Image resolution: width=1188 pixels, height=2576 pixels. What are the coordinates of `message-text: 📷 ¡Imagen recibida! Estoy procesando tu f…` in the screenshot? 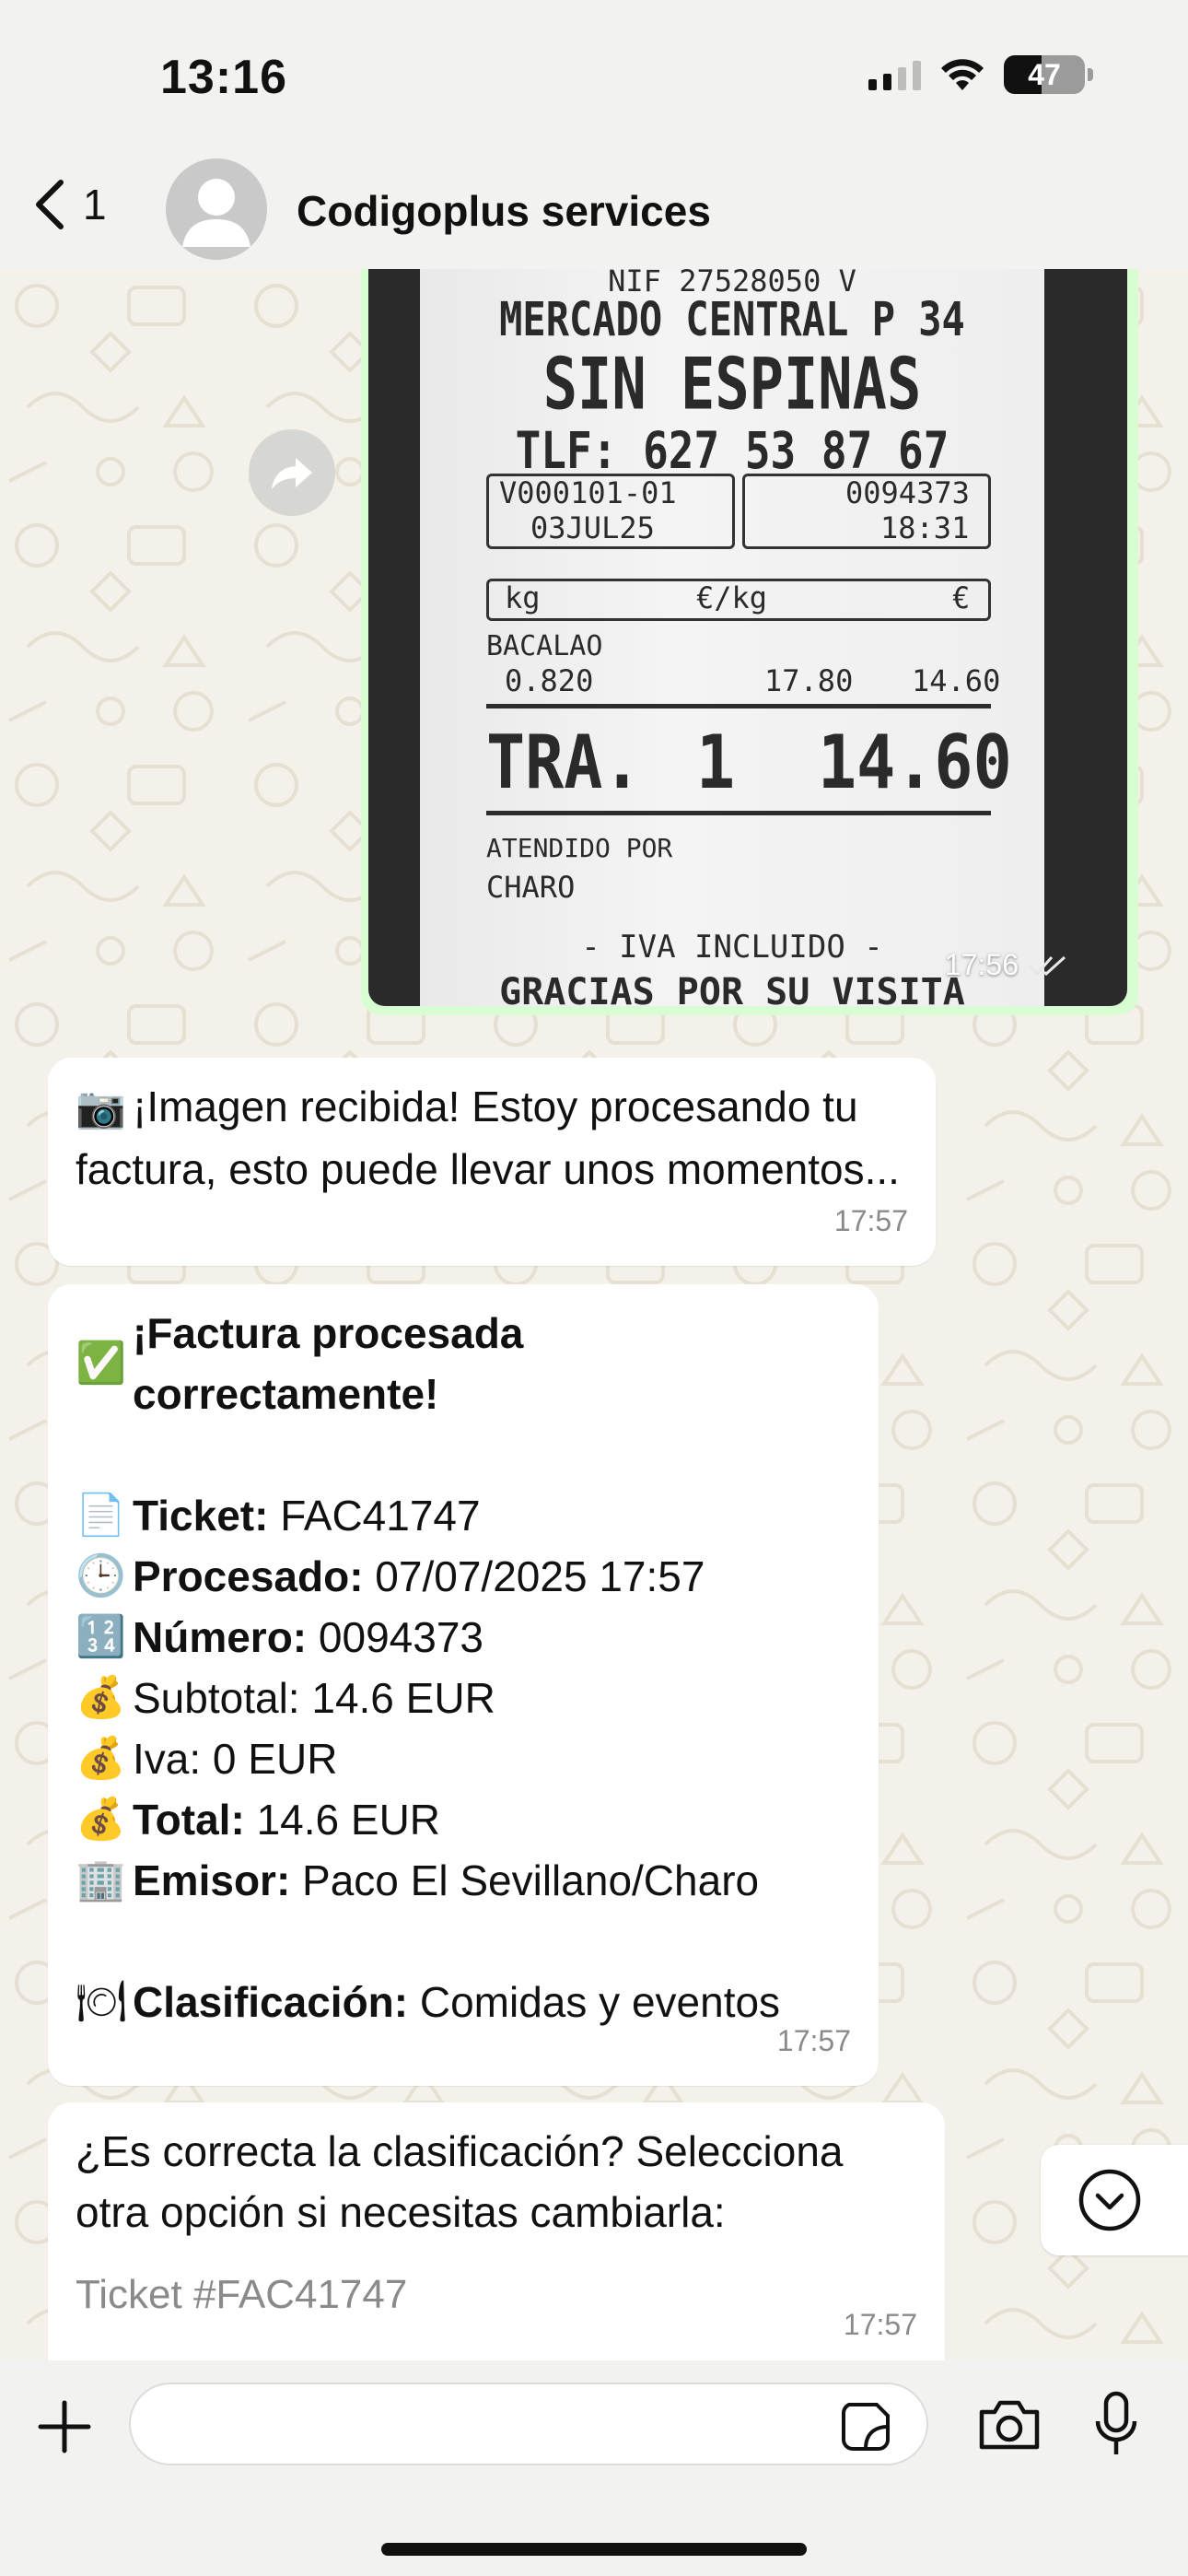 It's located at (492, 1138).